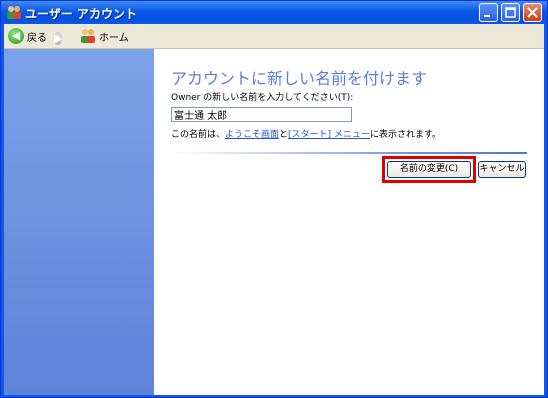  I want to click on desc-and: と, so click(284, 135).